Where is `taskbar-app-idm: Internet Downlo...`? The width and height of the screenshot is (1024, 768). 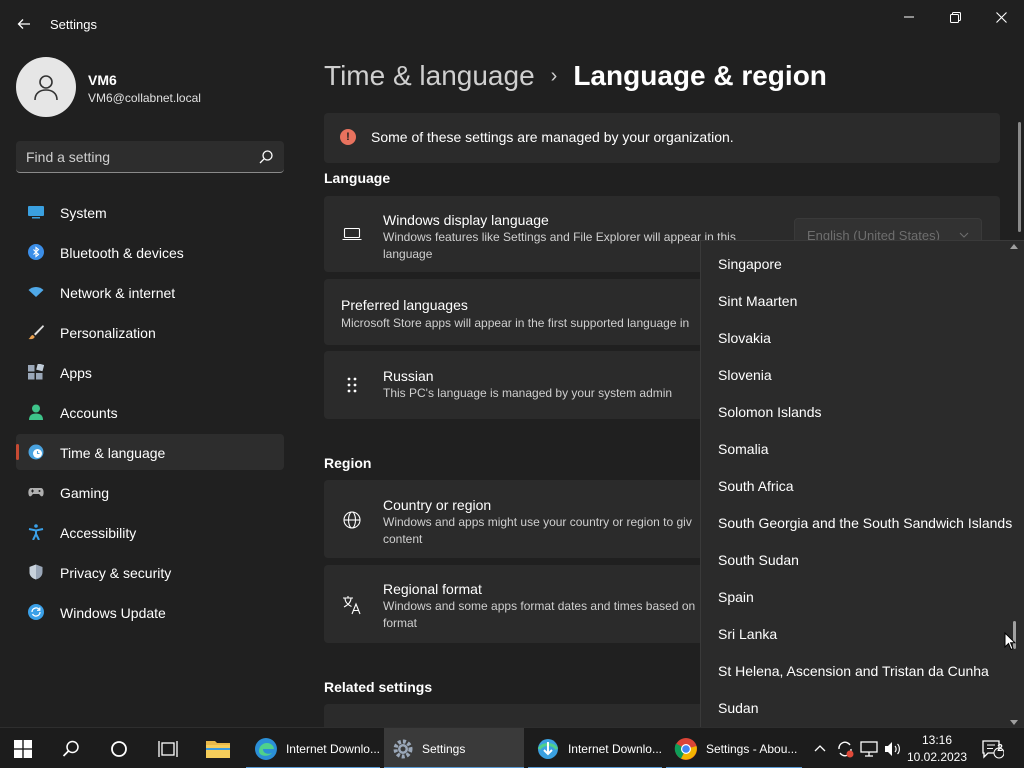 taskbar-app-idm: Internet Downlo... is located at coordinates (595, 748).